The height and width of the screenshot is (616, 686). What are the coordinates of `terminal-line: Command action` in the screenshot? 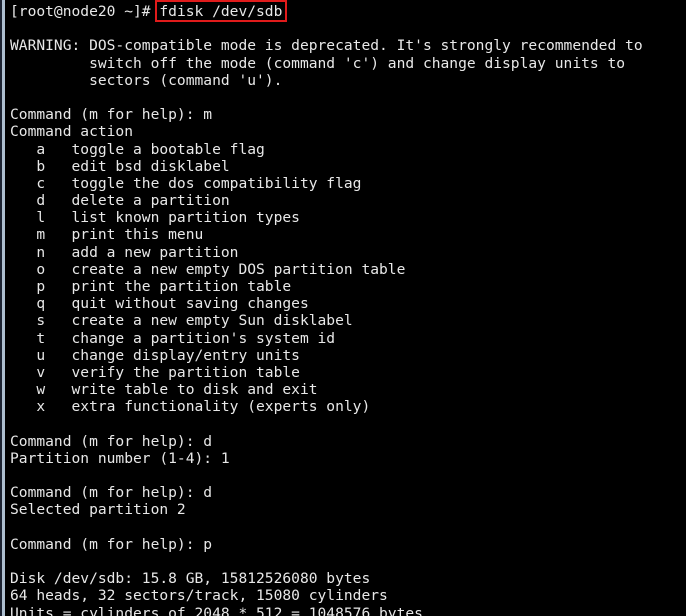 It's located at (72, 132).